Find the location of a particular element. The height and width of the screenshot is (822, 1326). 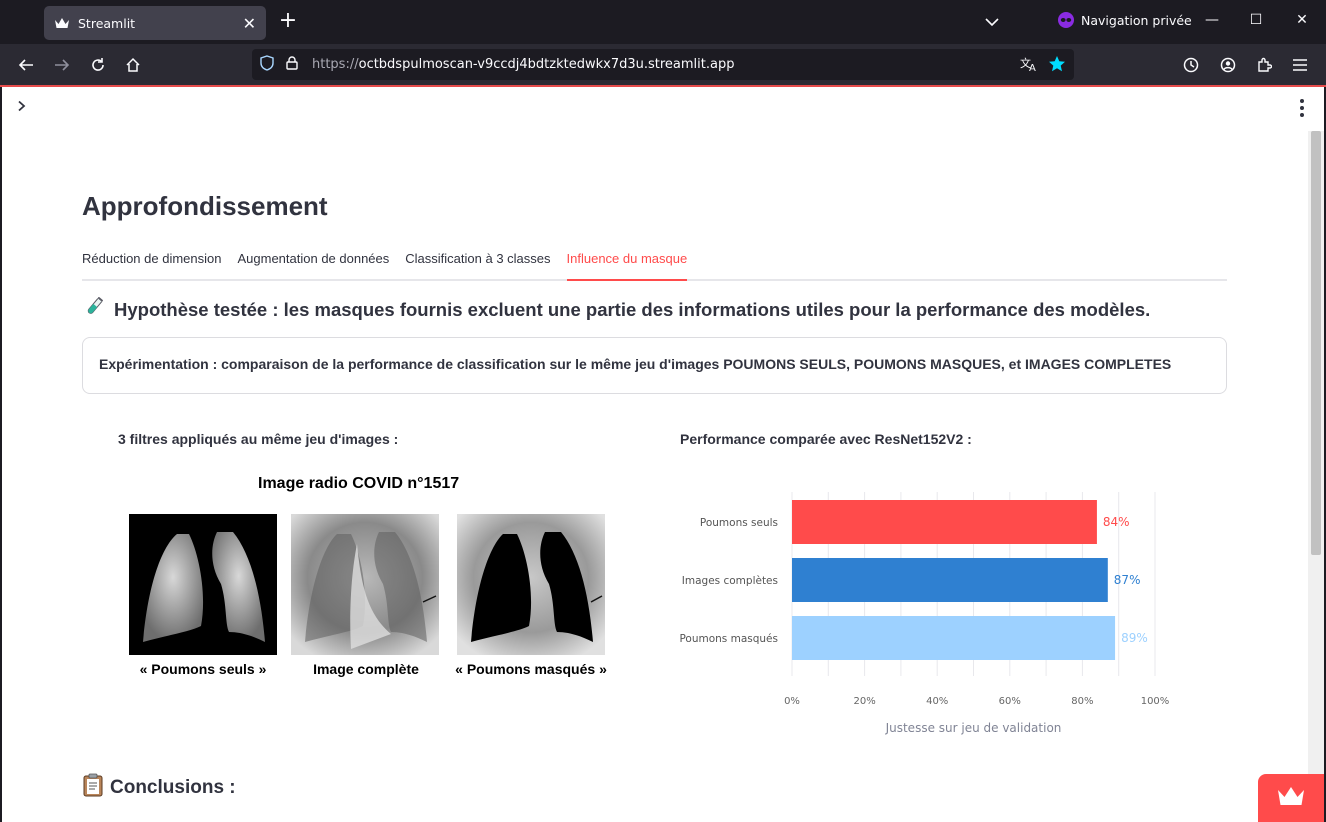

category-label: Poumons masqués is located at coordinates (728, 639).